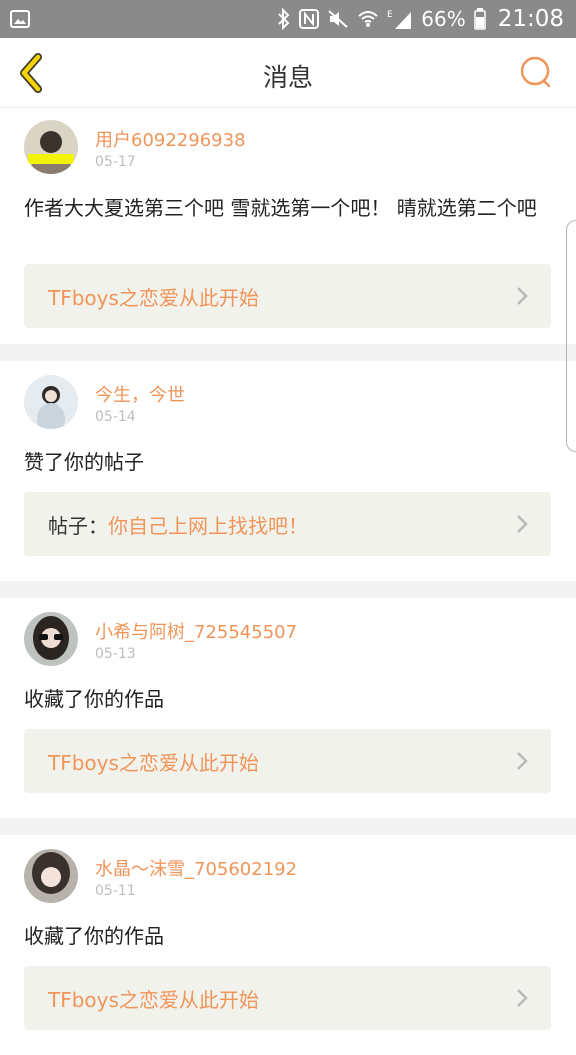 Image resolution: width=576 pixels, height=1055 pixels. Describe the element at coordinates (571, 336) in the screenshot. I see `edge-panel-handle` at that location.